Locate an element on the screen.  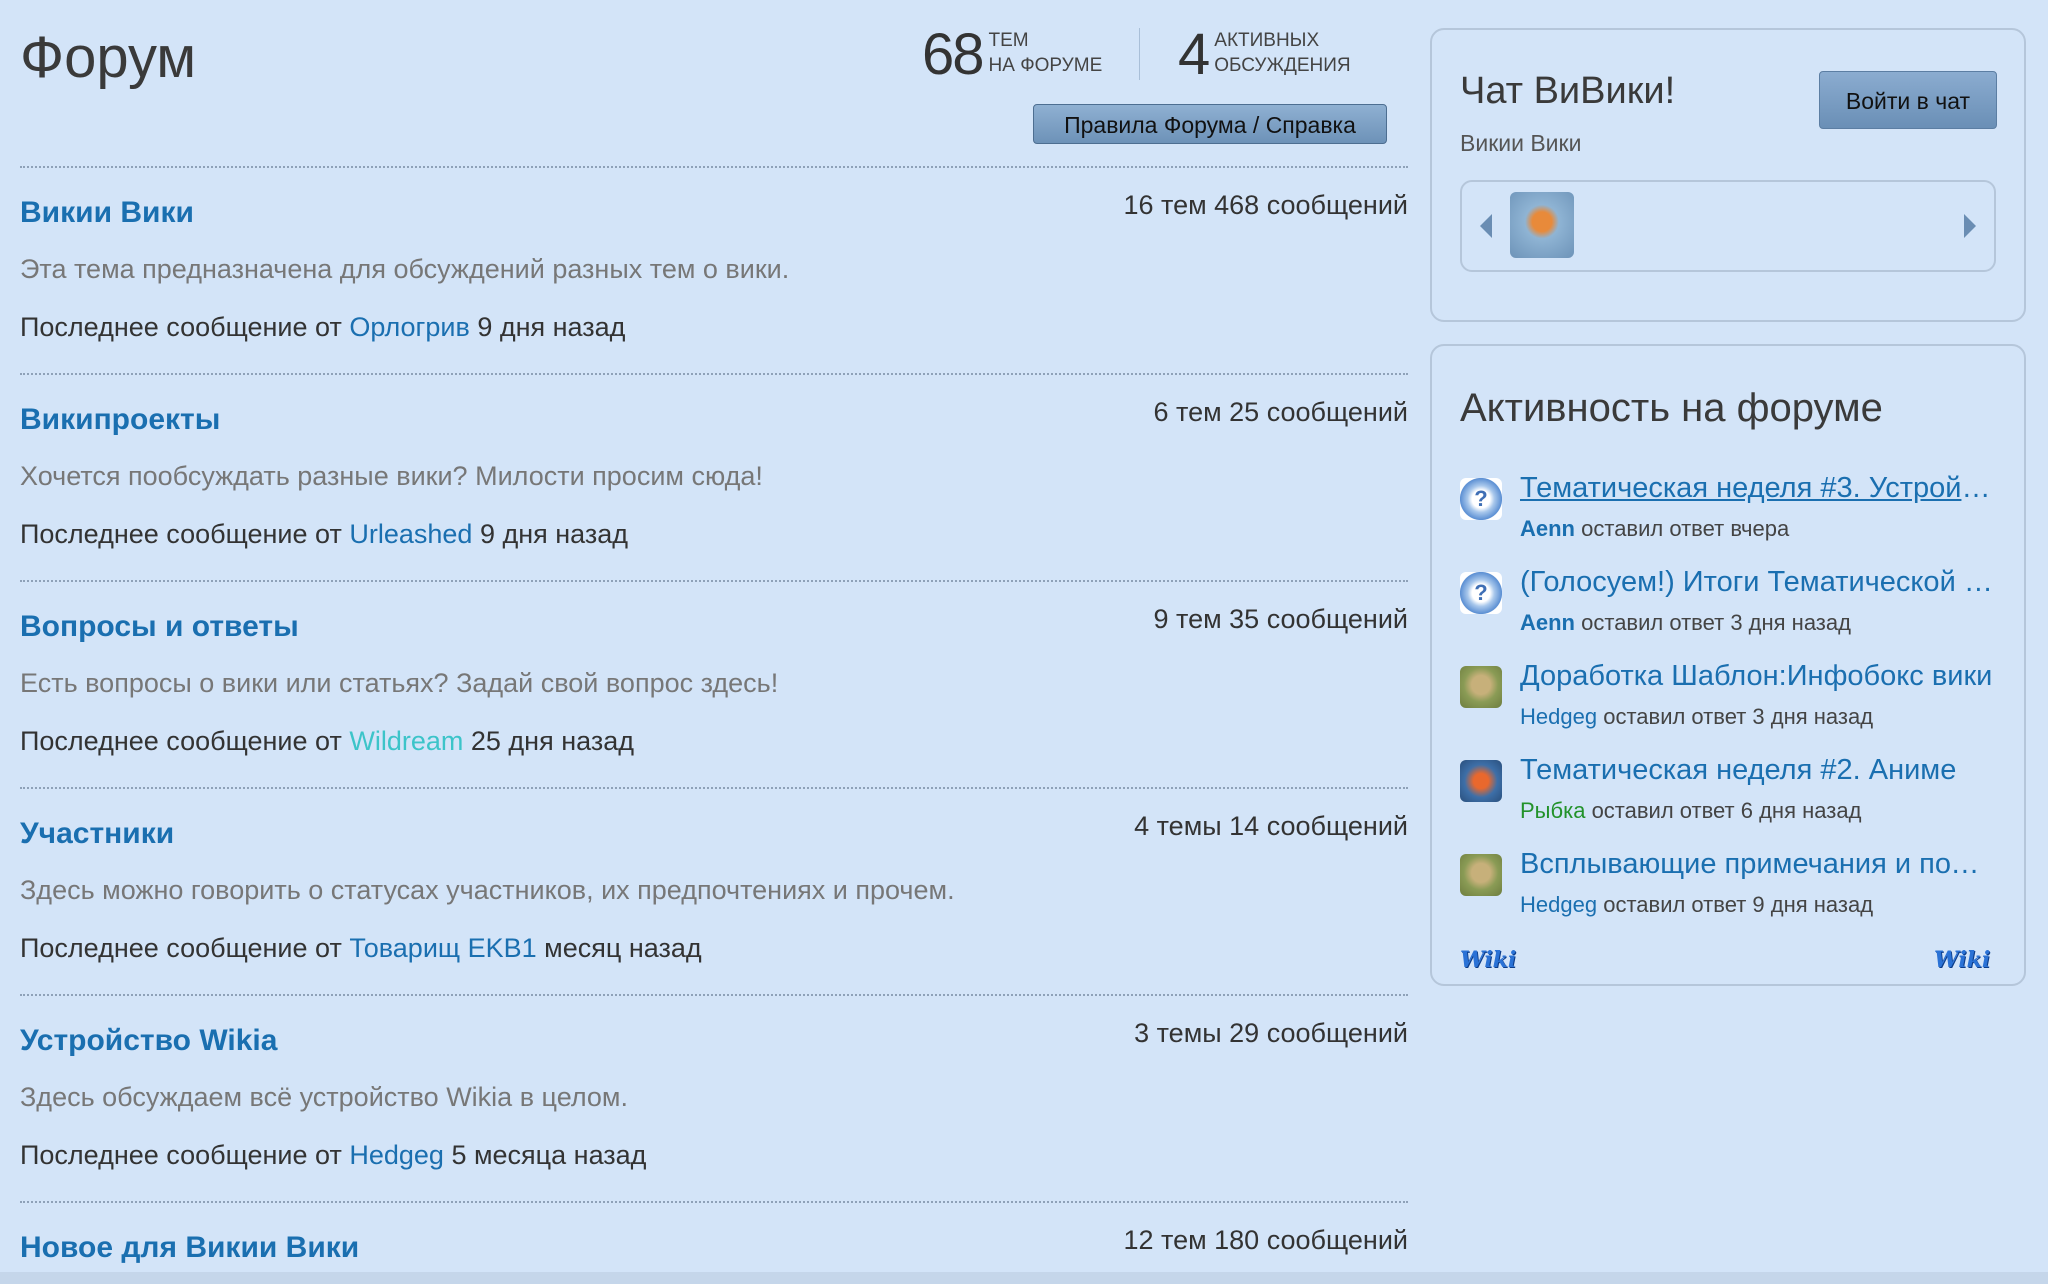
activity-topic-link: Доработка Шаблон:Инфобокс вики is located at coordinates (1758, 676).